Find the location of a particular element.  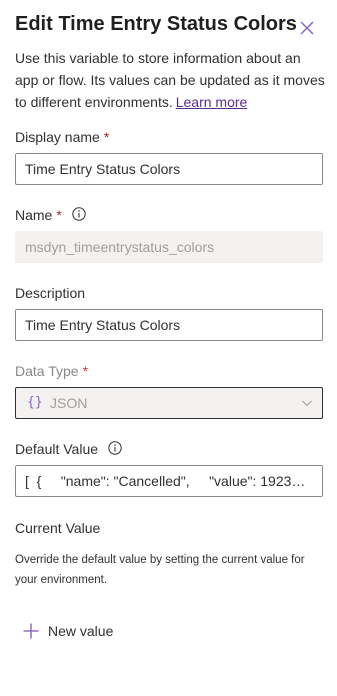

learn-more-link: Learn more is located at coordinates (212, 102).